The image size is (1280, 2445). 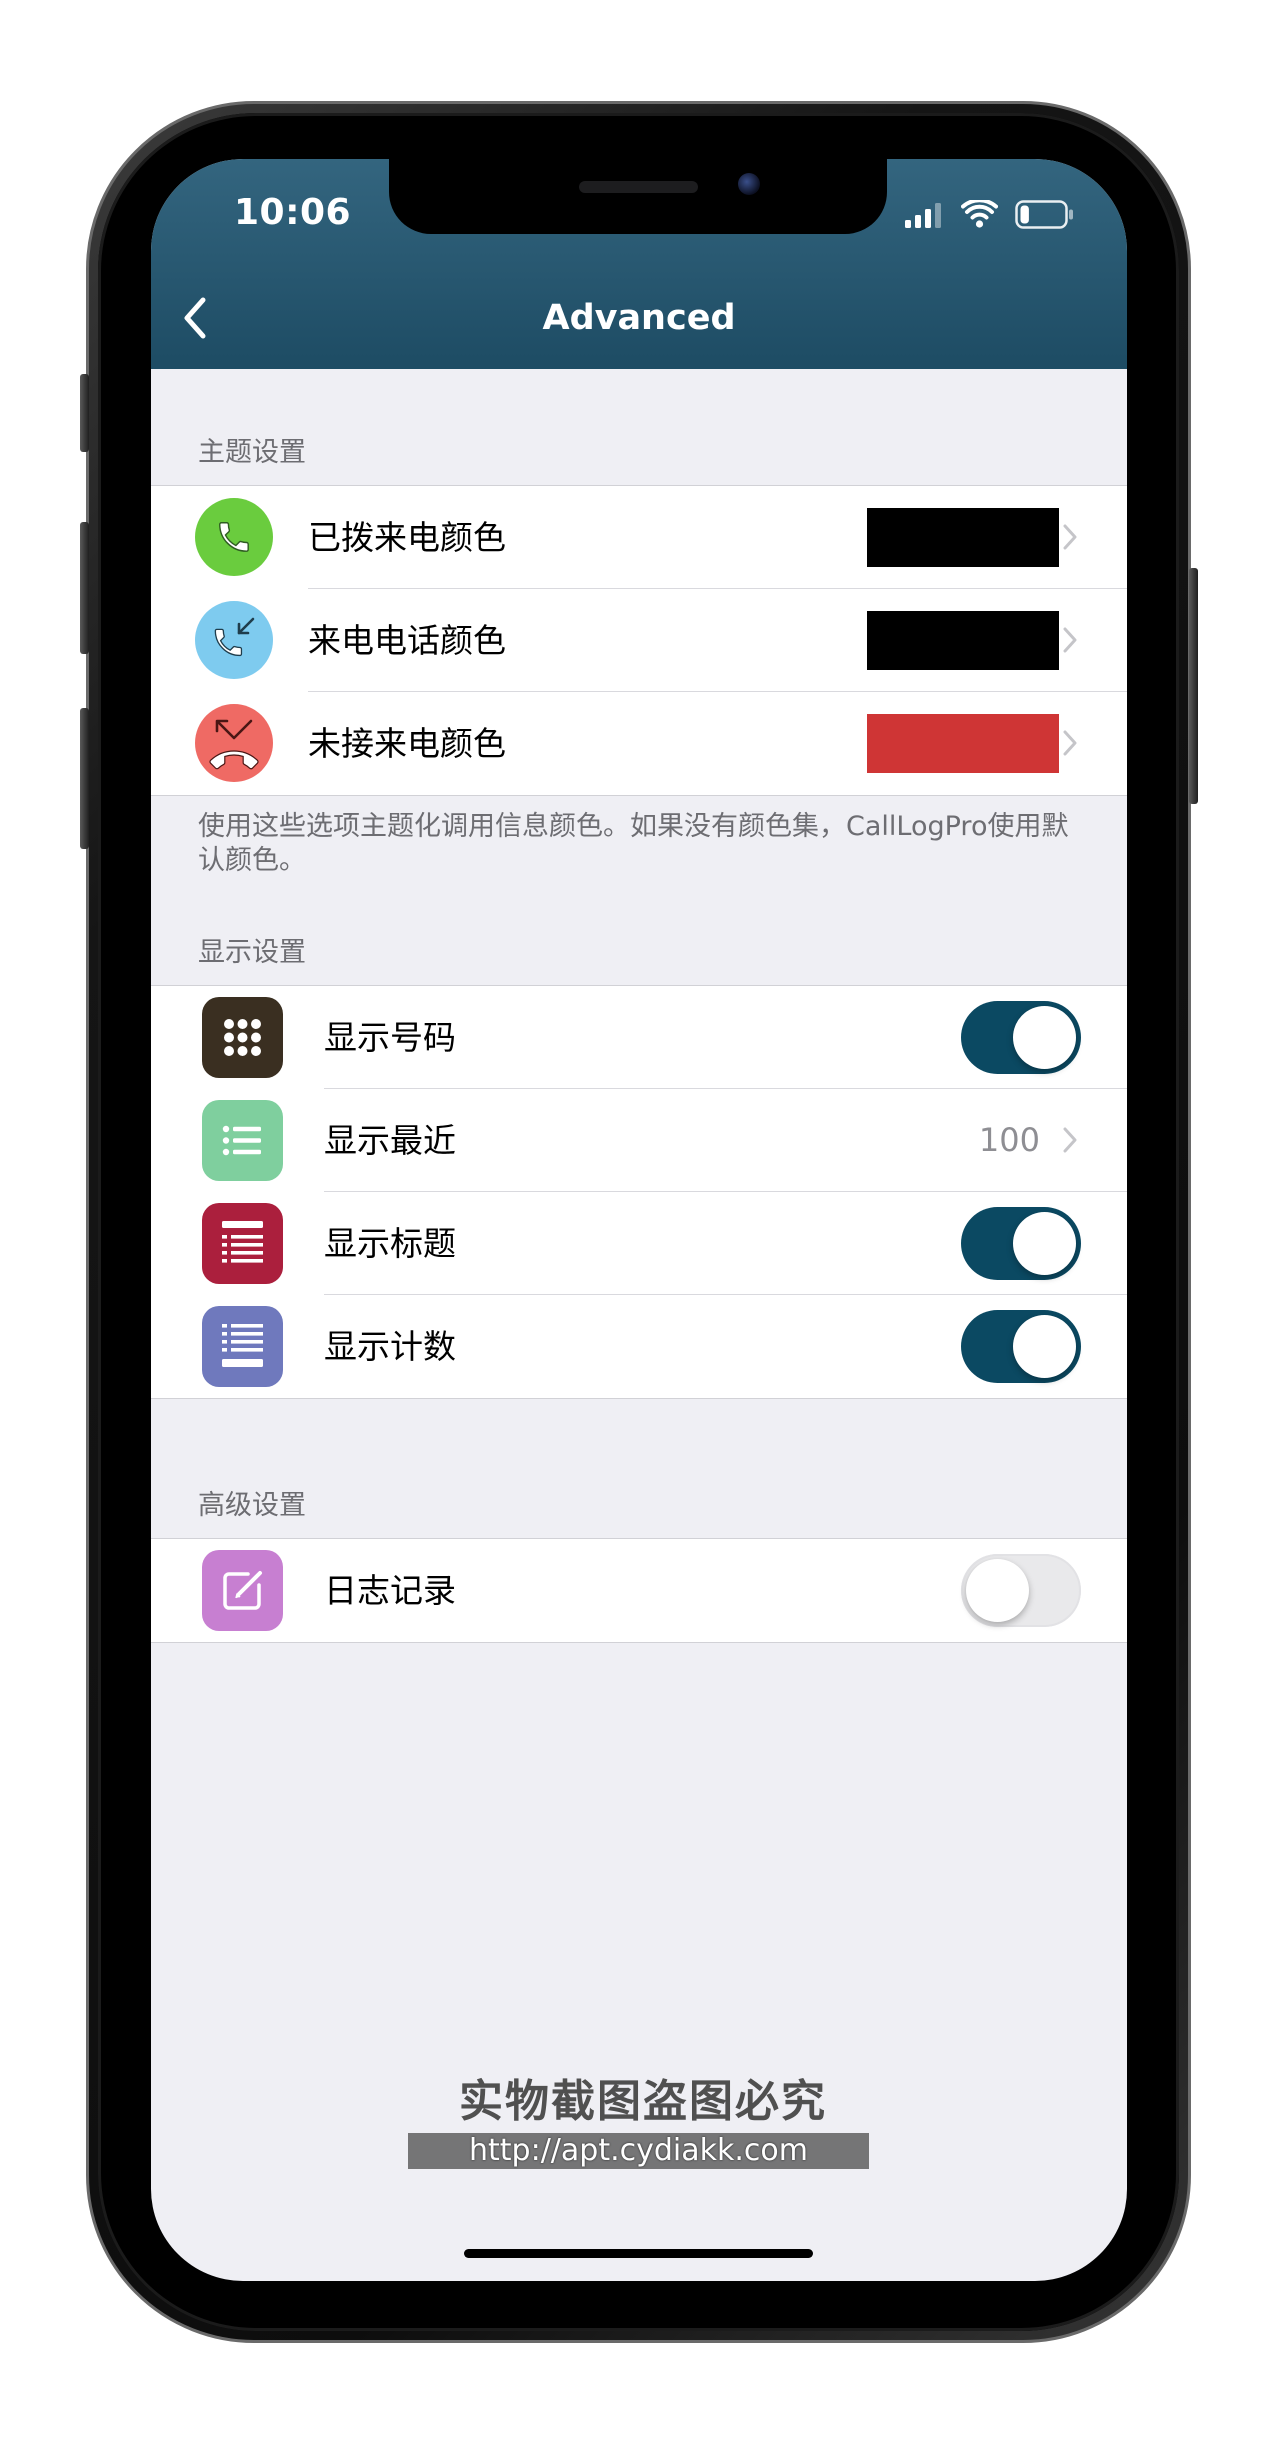 What do you see at coordinates (639, 264) in the screenshot?
I see `navigation-bar: 10:06 Advanced` at bounding box center [639, 264].